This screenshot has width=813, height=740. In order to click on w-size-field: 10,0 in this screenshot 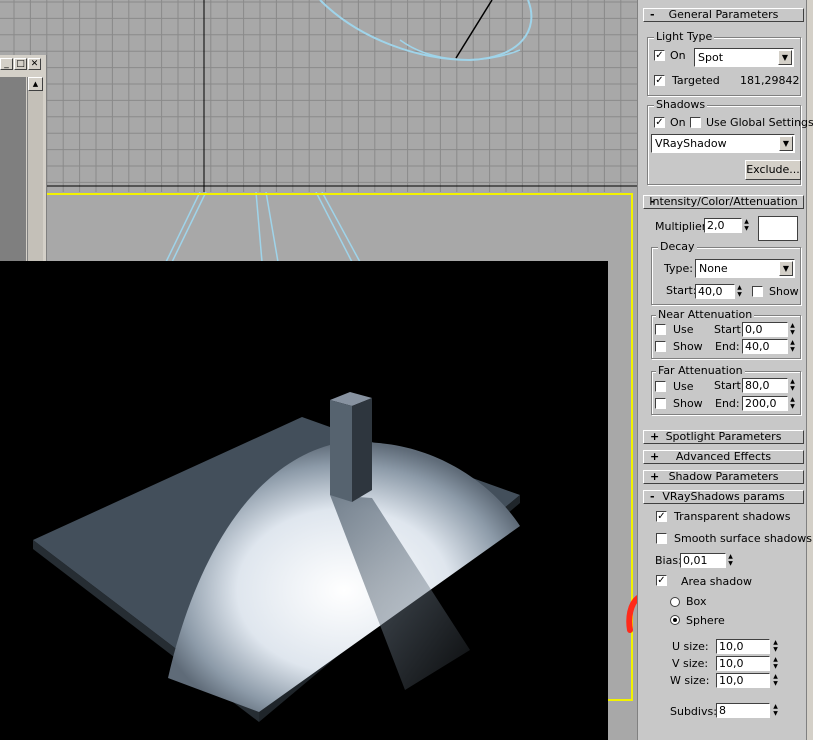, I will do `click(743, 680)`.